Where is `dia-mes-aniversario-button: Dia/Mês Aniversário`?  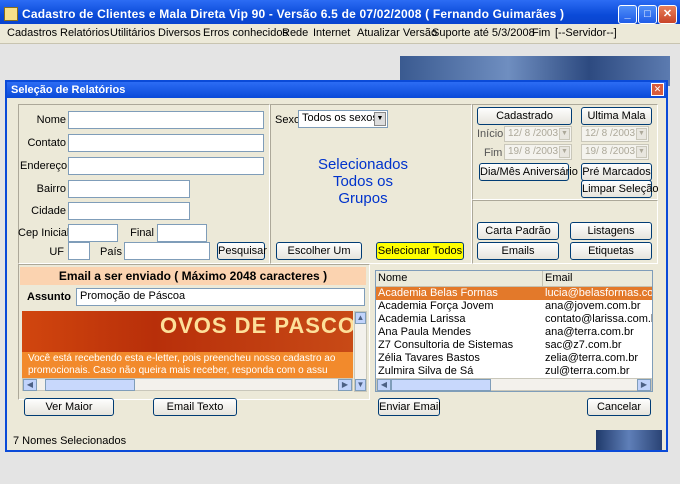 dia-mes-aniversario-button: Dia/Mês Aniversário is located at coordinates (528, 172).